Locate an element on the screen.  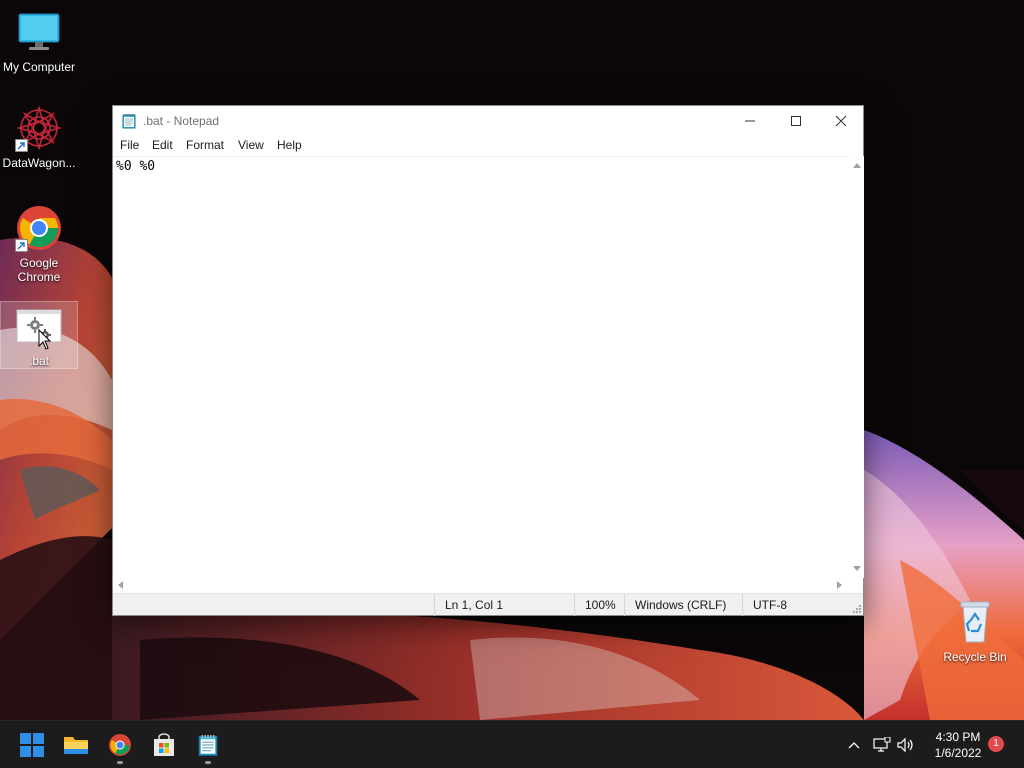
network-icon is located at coordinates (882, 744).